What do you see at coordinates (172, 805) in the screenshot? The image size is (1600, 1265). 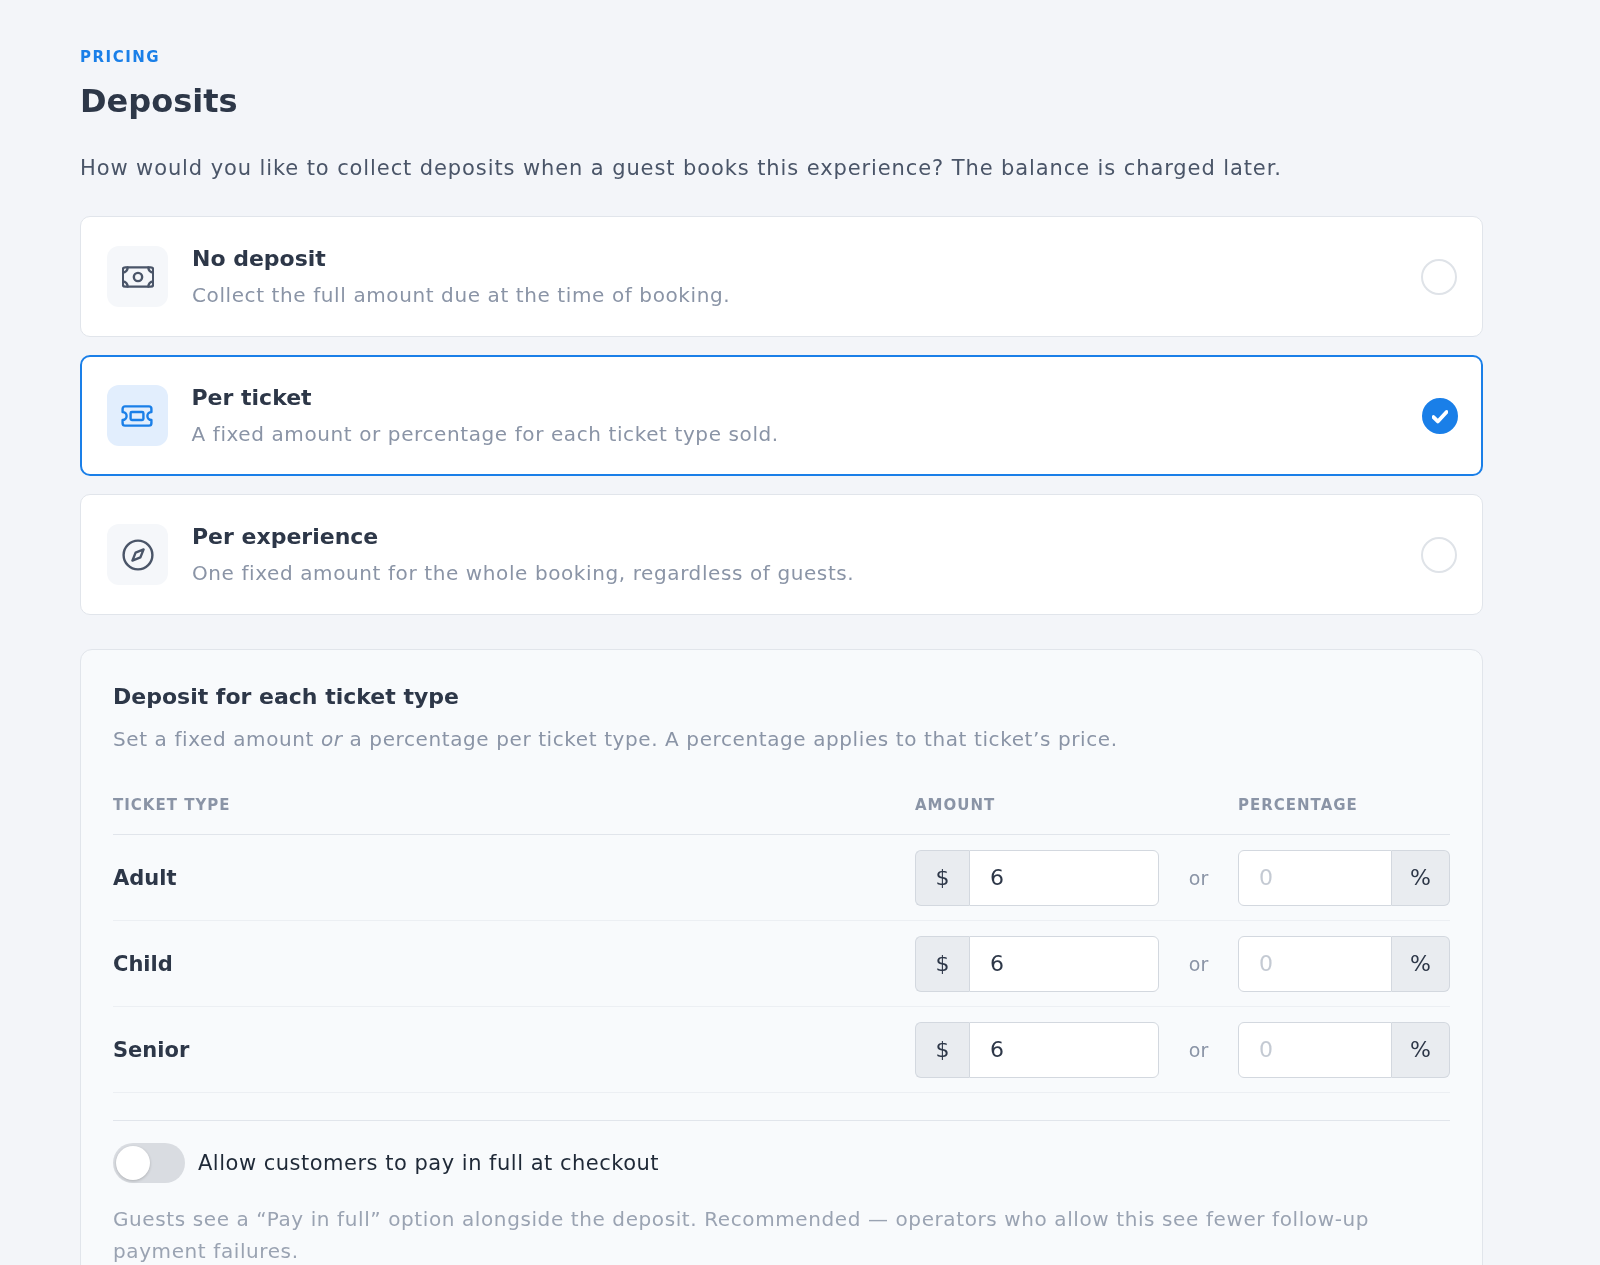 I see `column-header: TICKET TYPE` at bounding box center [172, 805].